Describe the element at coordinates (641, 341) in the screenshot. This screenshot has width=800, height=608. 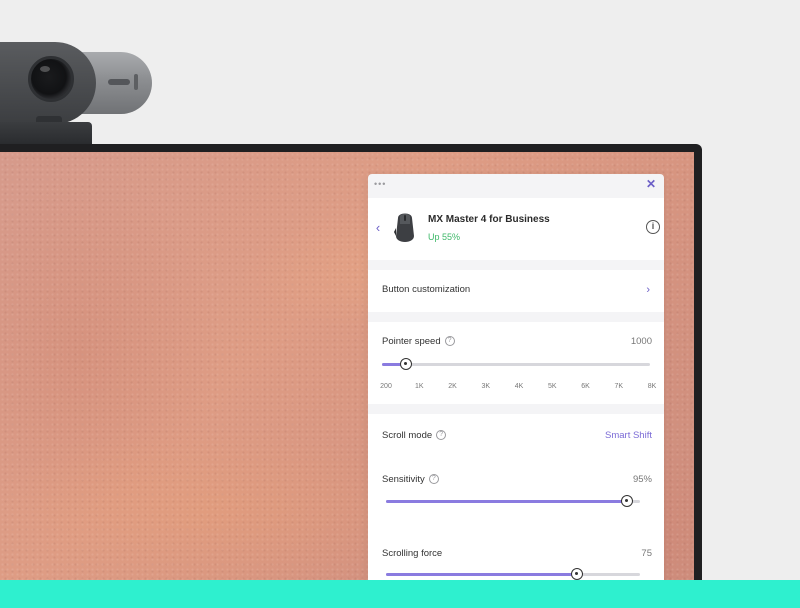
I see `pointer-speed-value: 1000` at that location.